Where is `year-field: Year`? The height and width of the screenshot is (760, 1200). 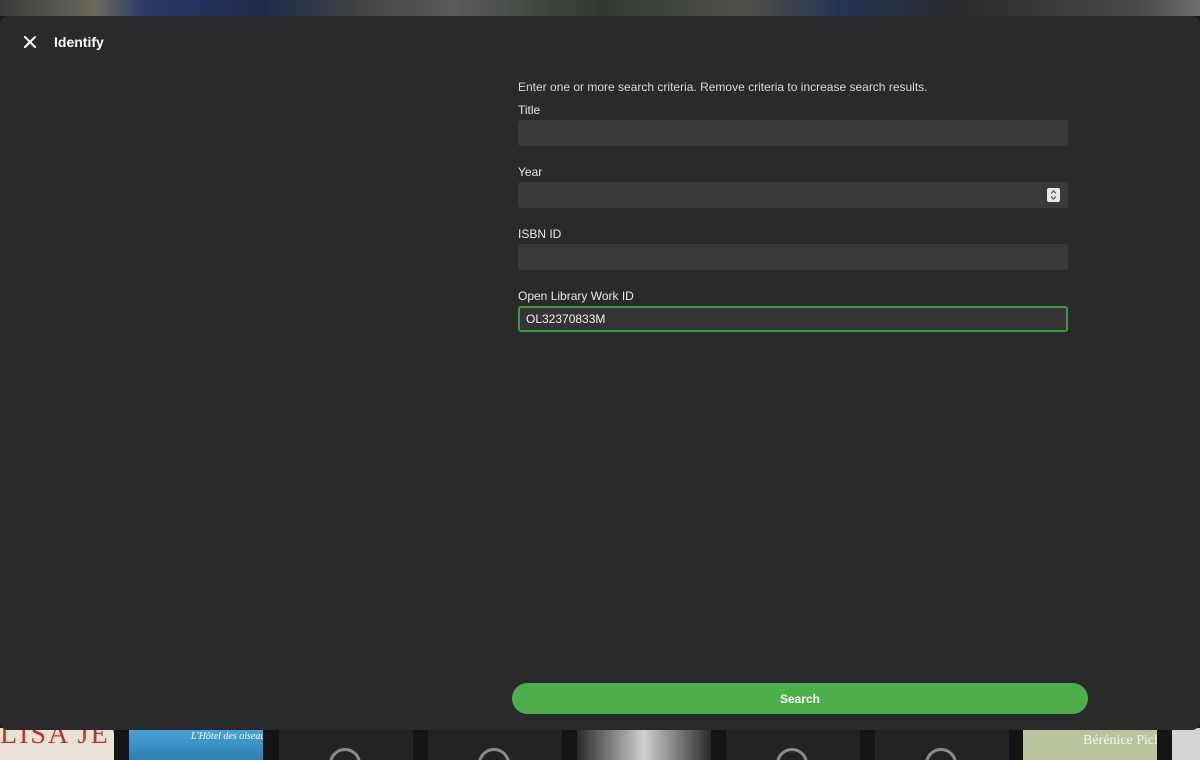
year-field: Year is located at coordinates (793, 186).